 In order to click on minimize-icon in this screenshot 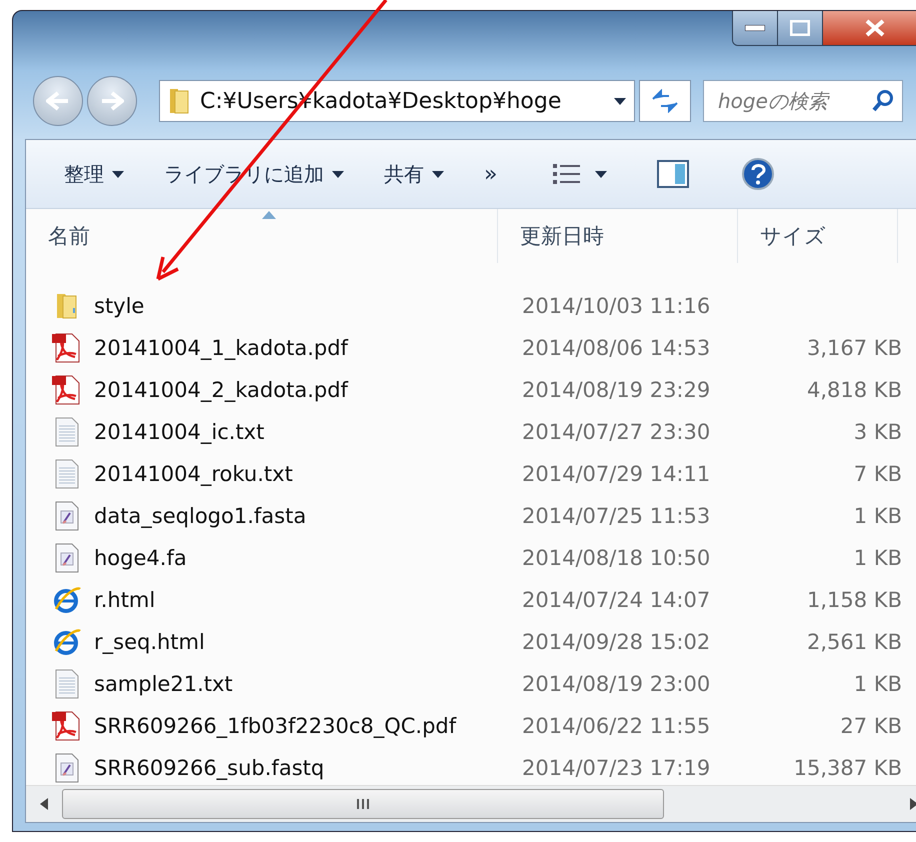, I will do `click(755, 28)`.